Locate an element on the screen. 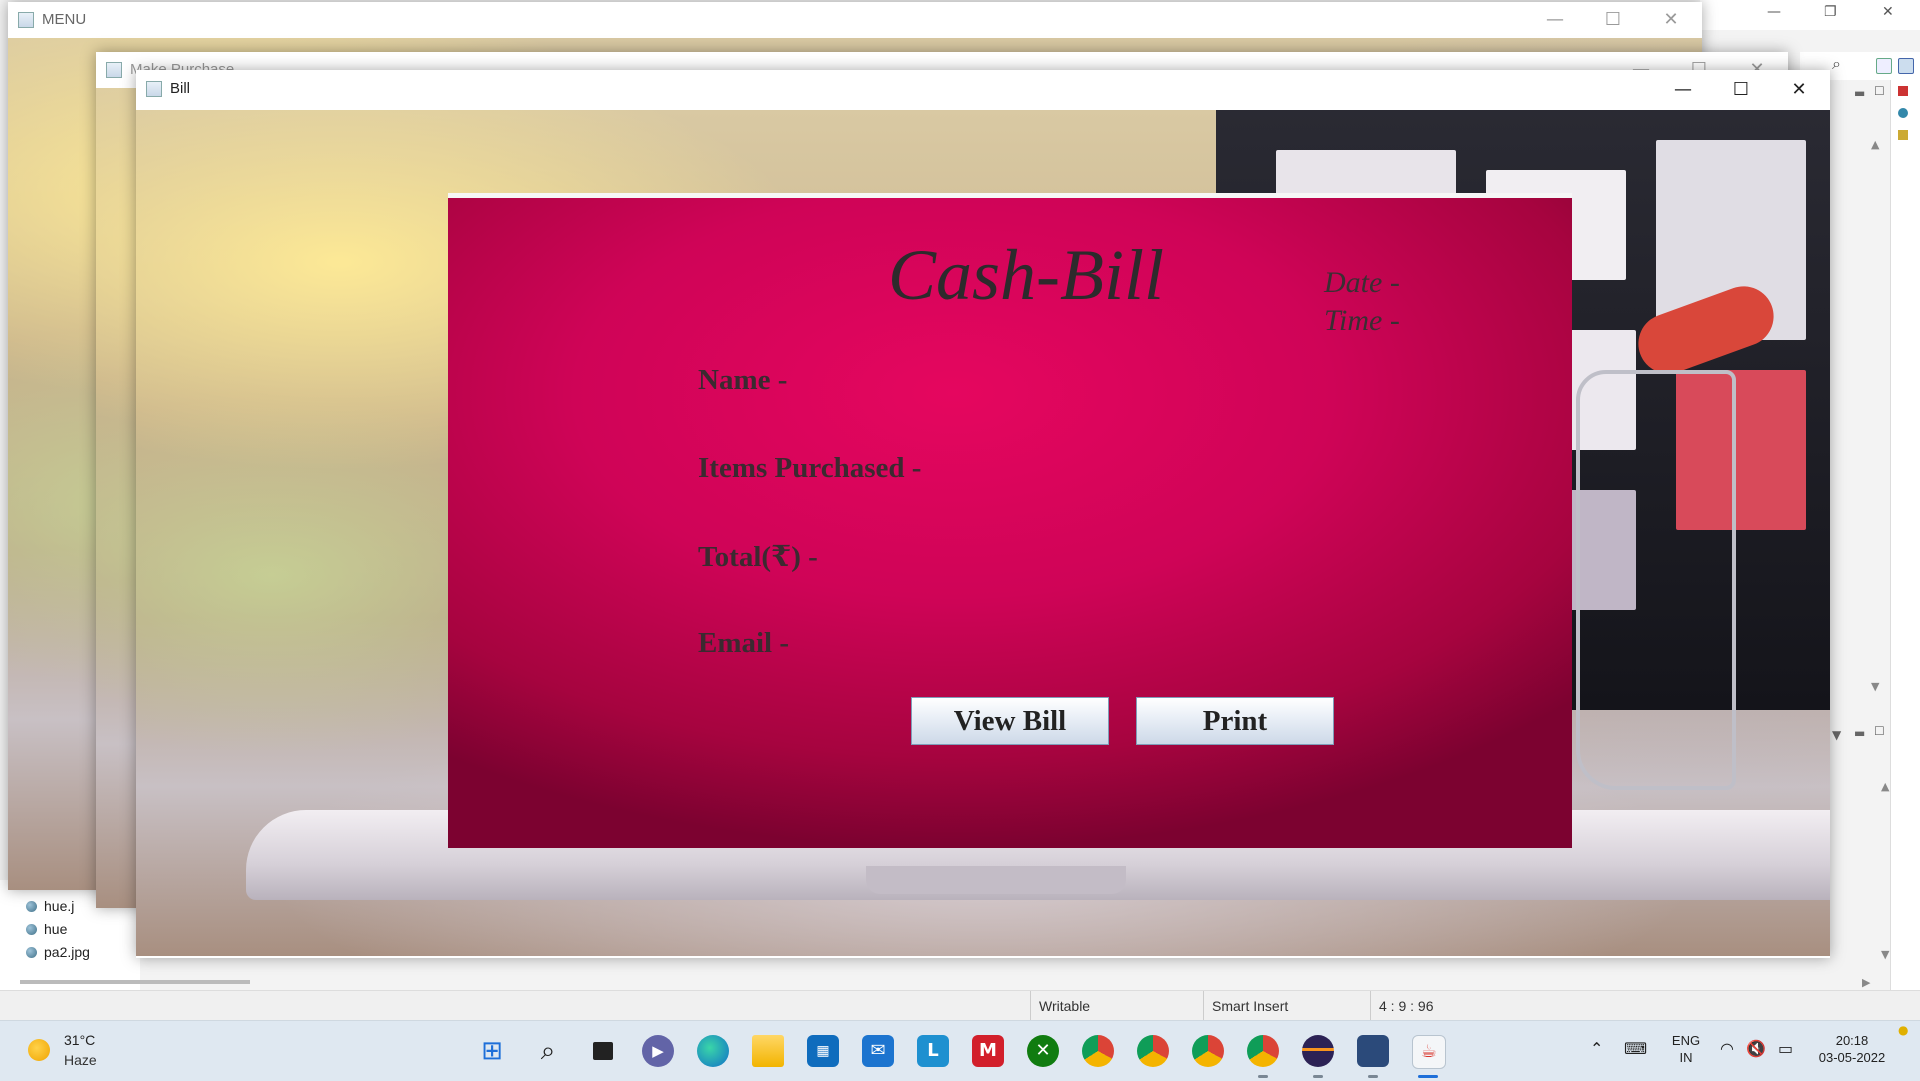  app-icon is located at coordinates (1373, 1051).